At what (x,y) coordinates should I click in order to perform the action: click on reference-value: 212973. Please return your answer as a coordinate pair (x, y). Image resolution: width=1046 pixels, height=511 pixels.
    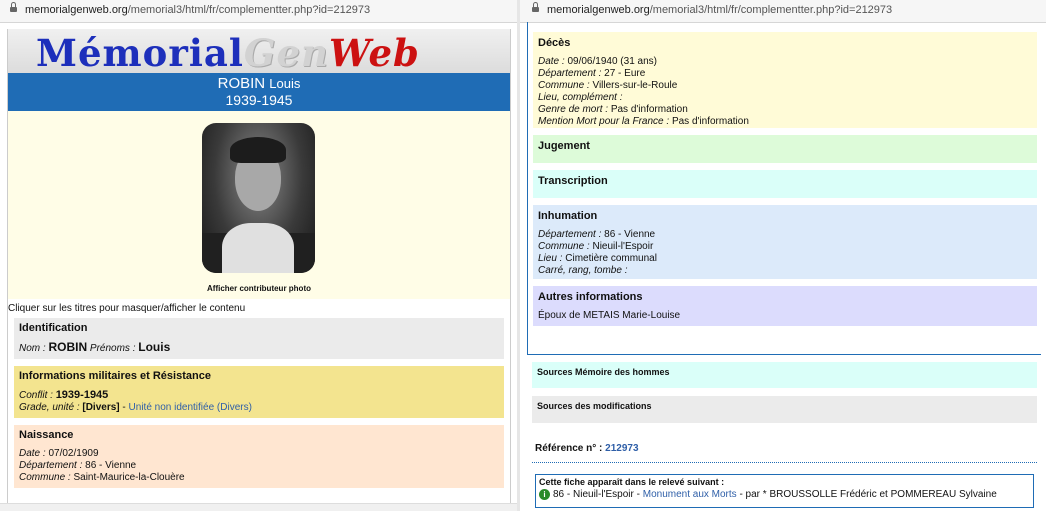
    Looking at the image, I should click on (622, 448).